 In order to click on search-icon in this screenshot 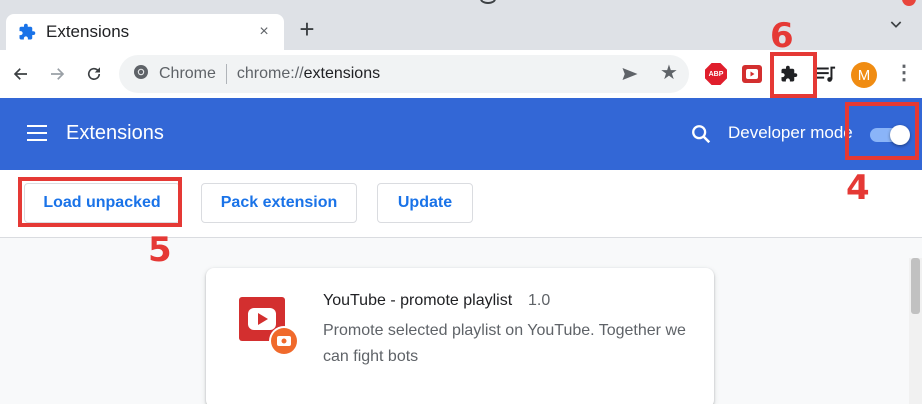, I will do `click(701, 134)`.